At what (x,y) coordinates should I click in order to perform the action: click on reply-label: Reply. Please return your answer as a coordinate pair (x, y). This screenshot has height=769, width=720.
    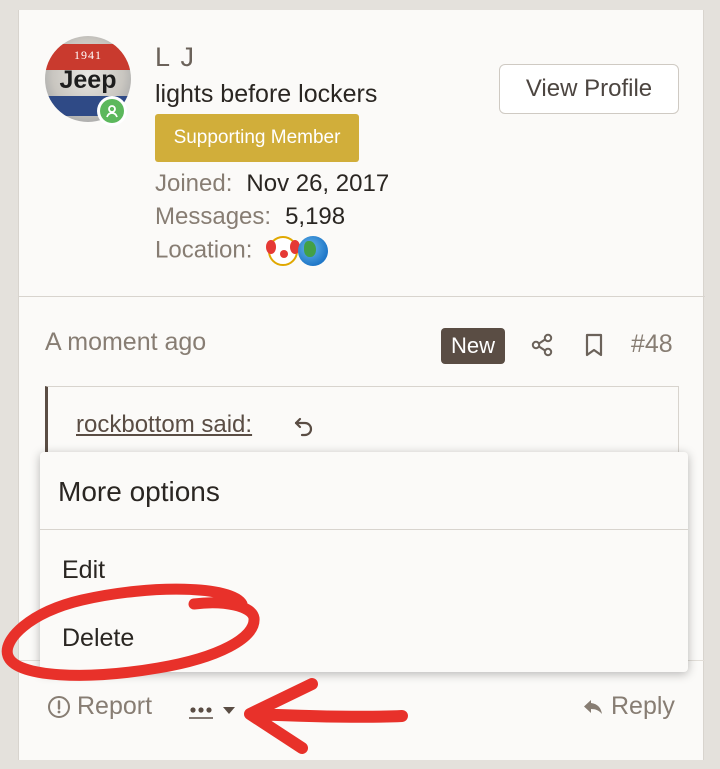
    Looking at the image, I should click on (643, 706).